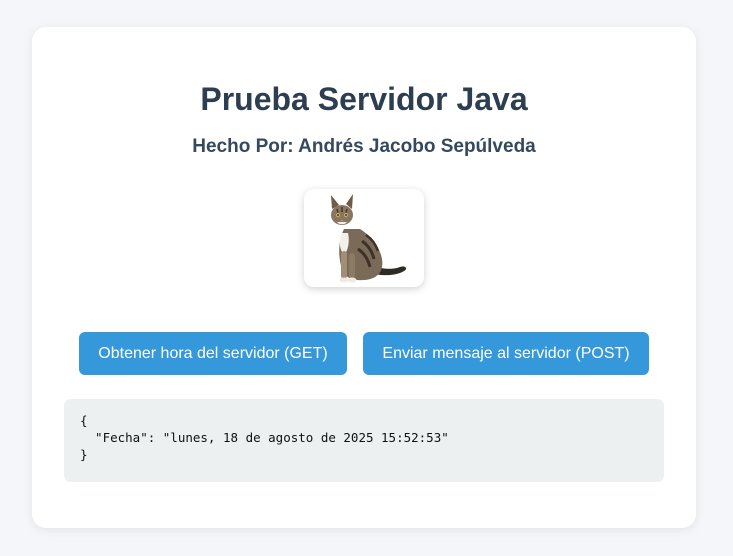 The width and height of the screenshot is (733, 556). I want to click on page-title: Prueba Servidor Java, so click(364, 99).